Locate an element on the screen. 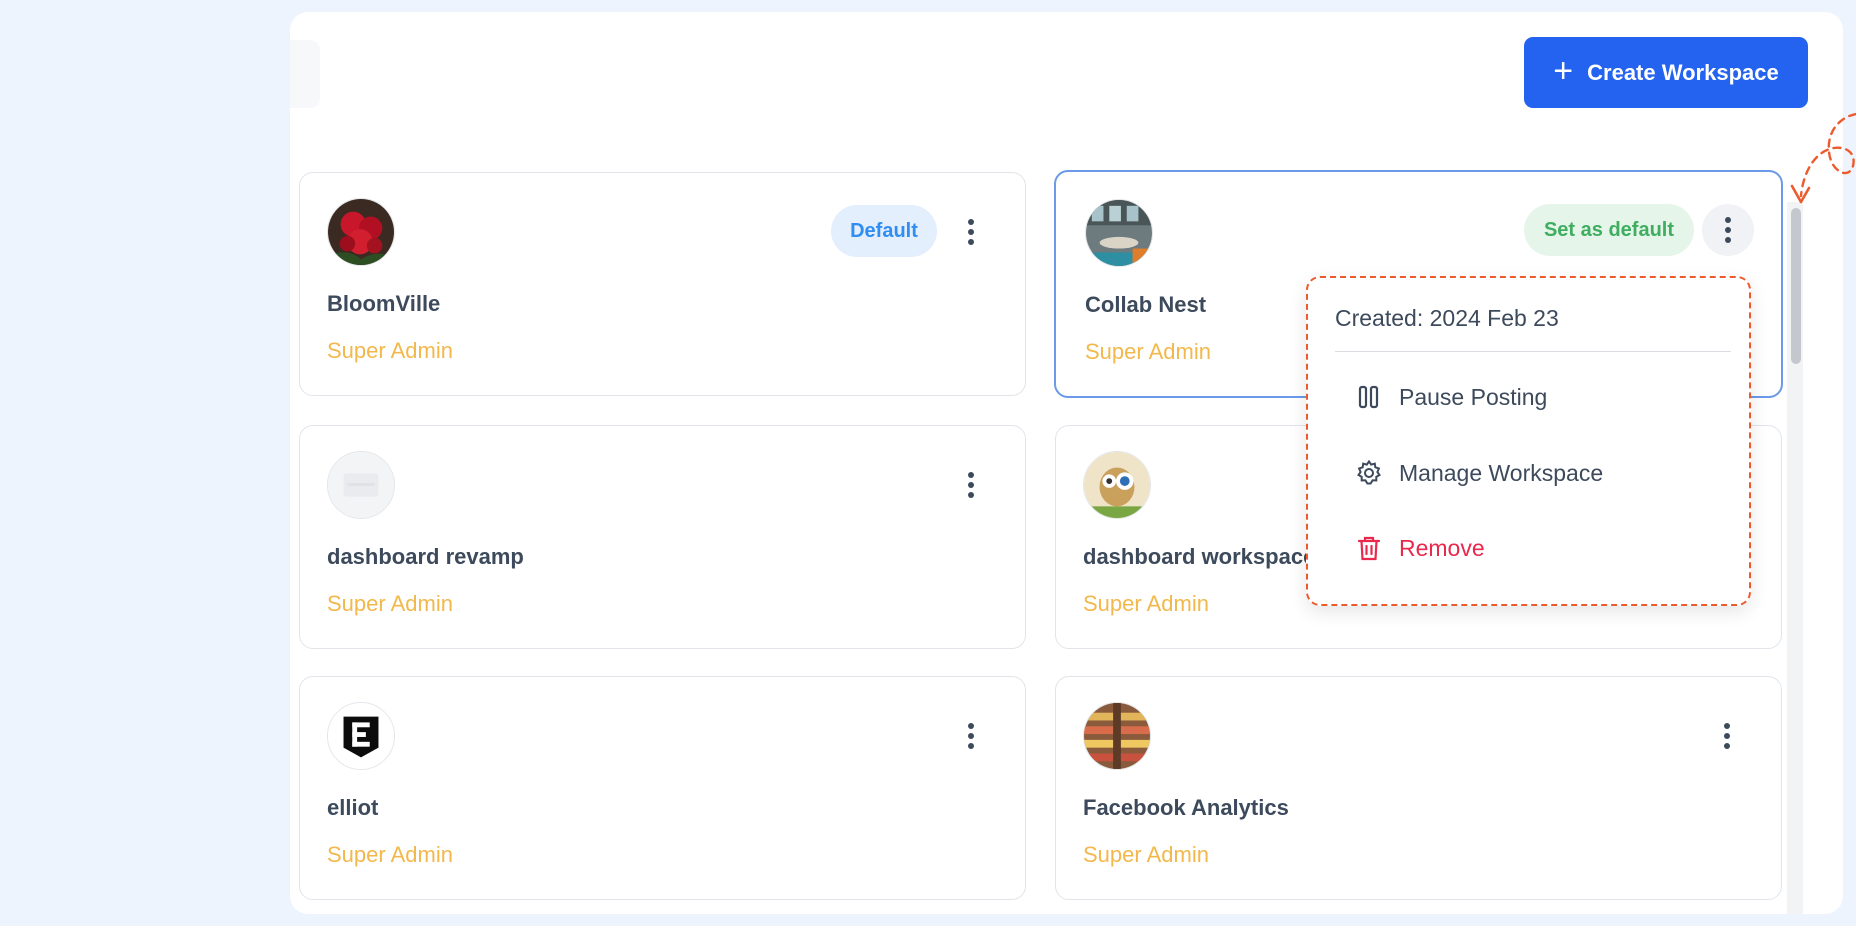  pause-icon is located at coordinates (1368, 397).